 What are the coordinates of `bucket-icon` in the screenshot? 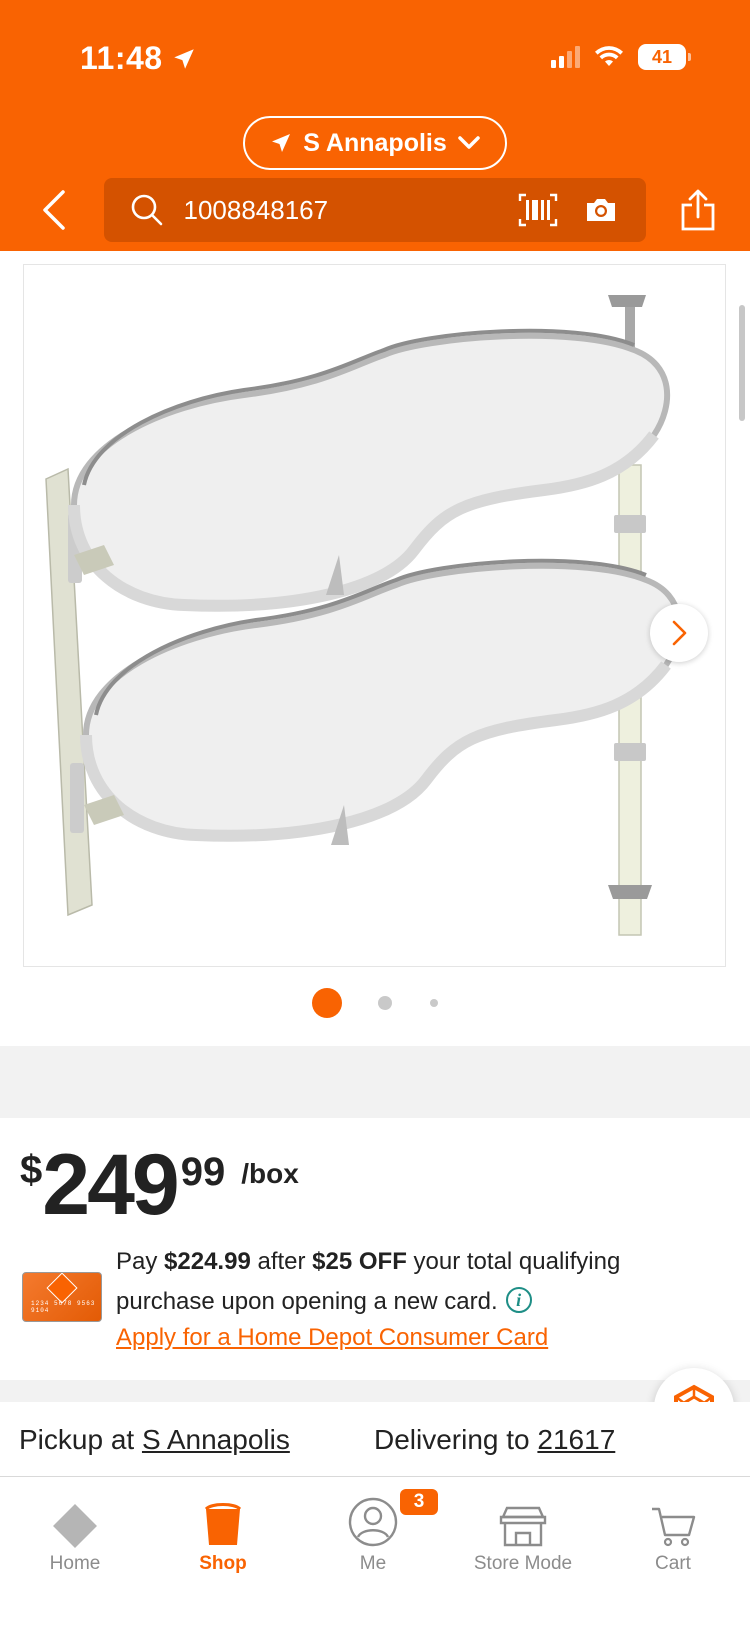 It's located at (223, 1518).